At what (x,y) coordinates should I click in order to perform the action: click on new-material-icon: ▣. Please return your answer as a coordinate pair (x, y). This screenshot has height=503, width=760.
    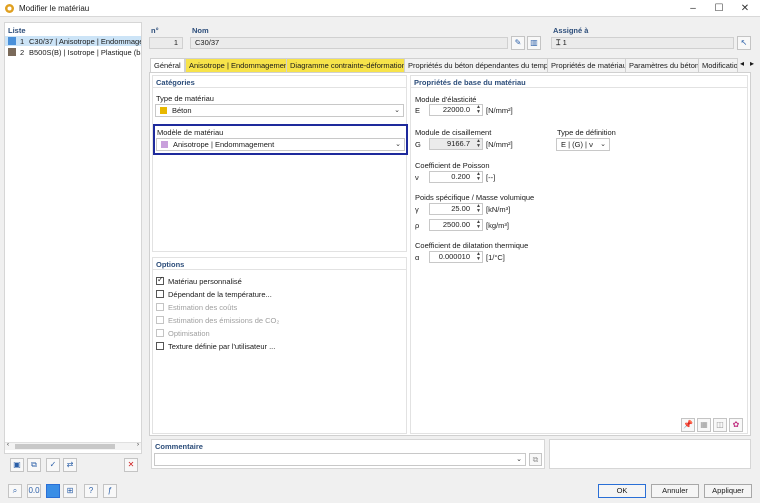
    Looking at the image, I should click on (17, 465).